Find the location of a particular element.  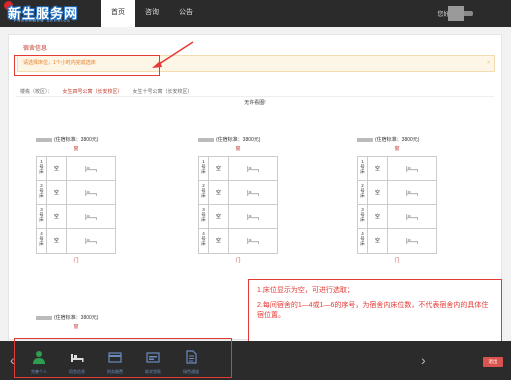

filter-option-selected: 女生四号公寓（长安校区） is located at coordinates (93, 91).